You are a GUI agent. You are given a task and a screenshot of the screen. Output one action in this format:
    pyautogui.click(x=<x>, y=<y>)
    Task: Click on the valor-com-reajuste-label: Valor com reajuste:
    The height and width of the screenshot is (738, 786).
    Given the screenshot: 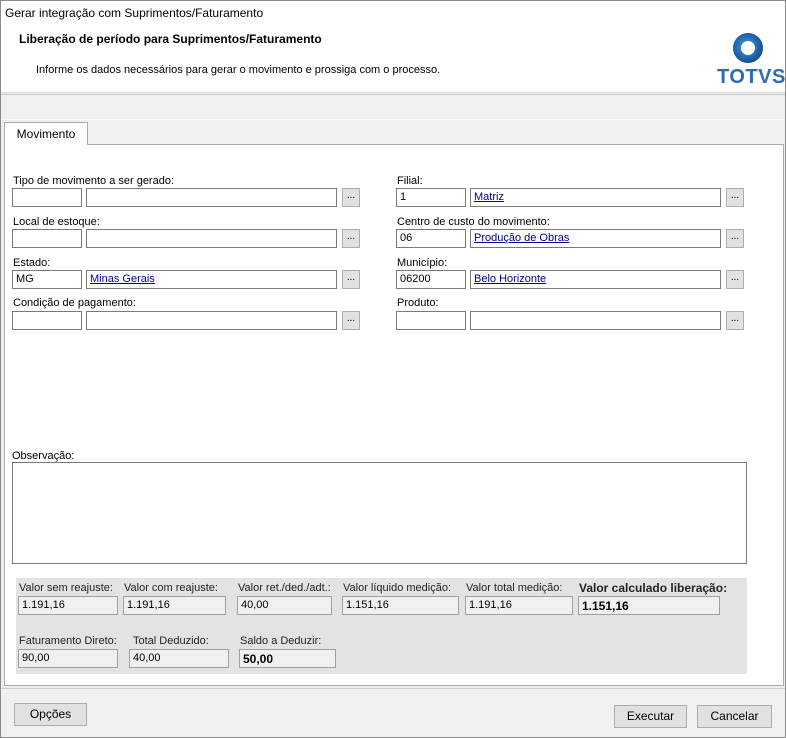 What is the action you would take?
    pyautogui.click(x=171, y=588)
    